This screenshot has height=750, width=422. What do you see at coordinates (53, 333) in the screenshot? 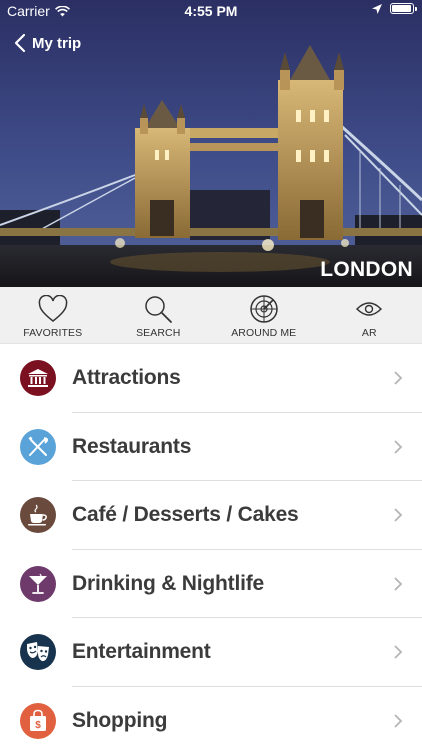
I see `toolbar-favorites-label: FAVORITES` at bounding box center [53, 333].